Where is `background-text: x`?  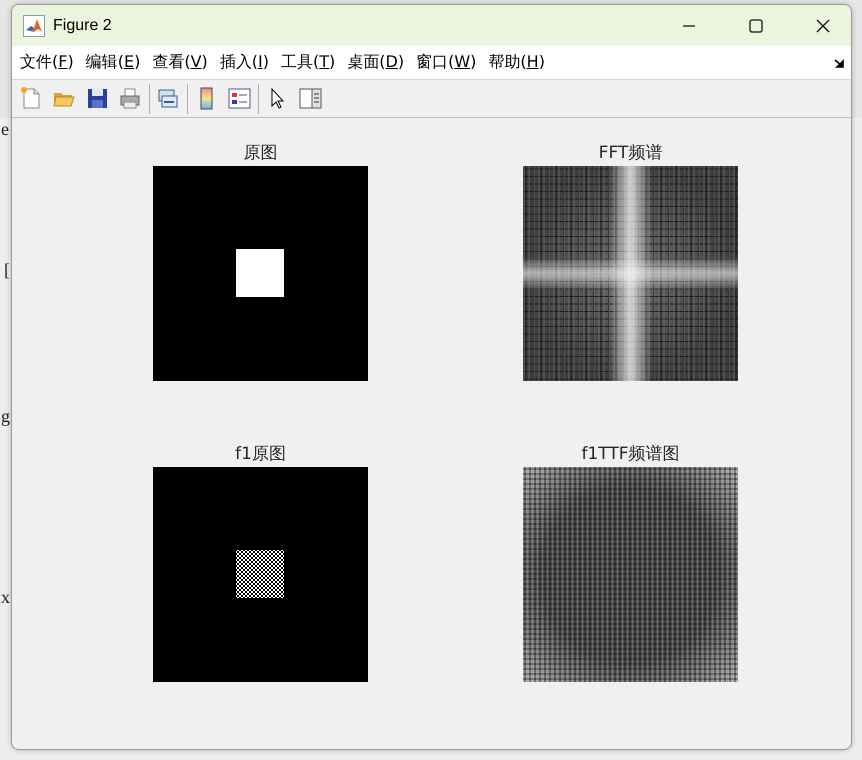
background-text: x is located at coordinates (5, 597).